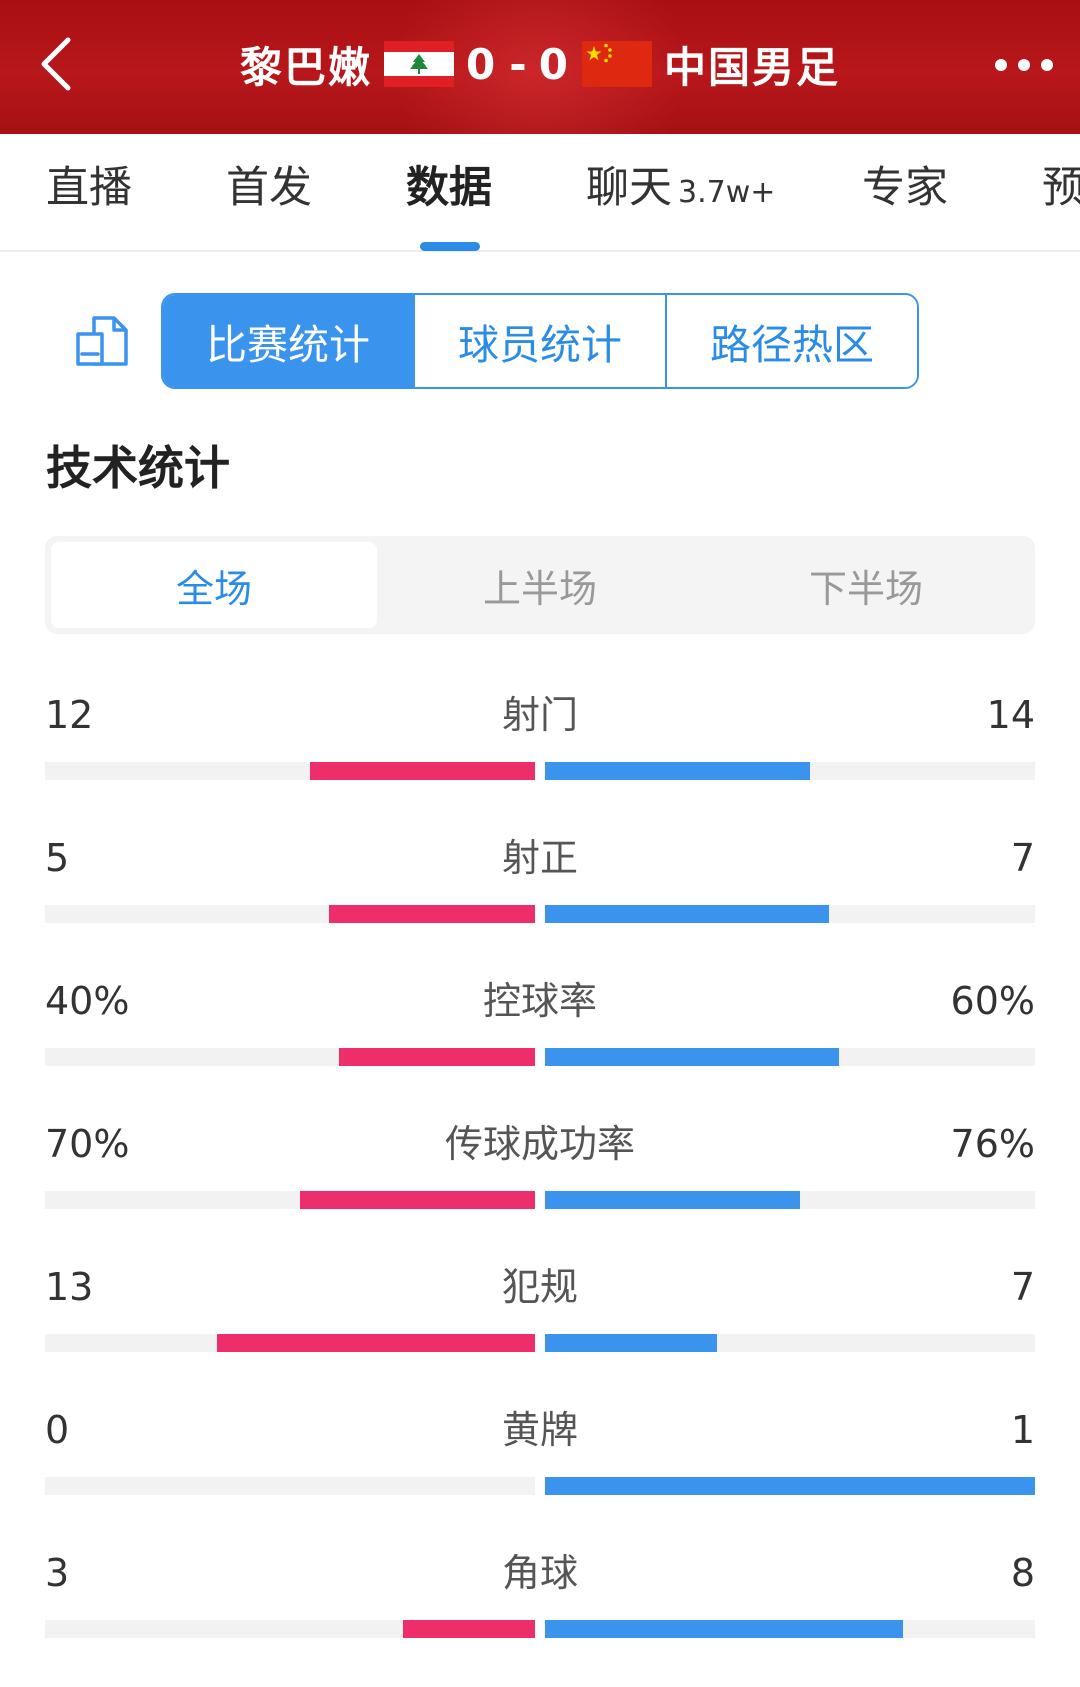  I want to click on tab-label: 聊天, so click(629, 188).